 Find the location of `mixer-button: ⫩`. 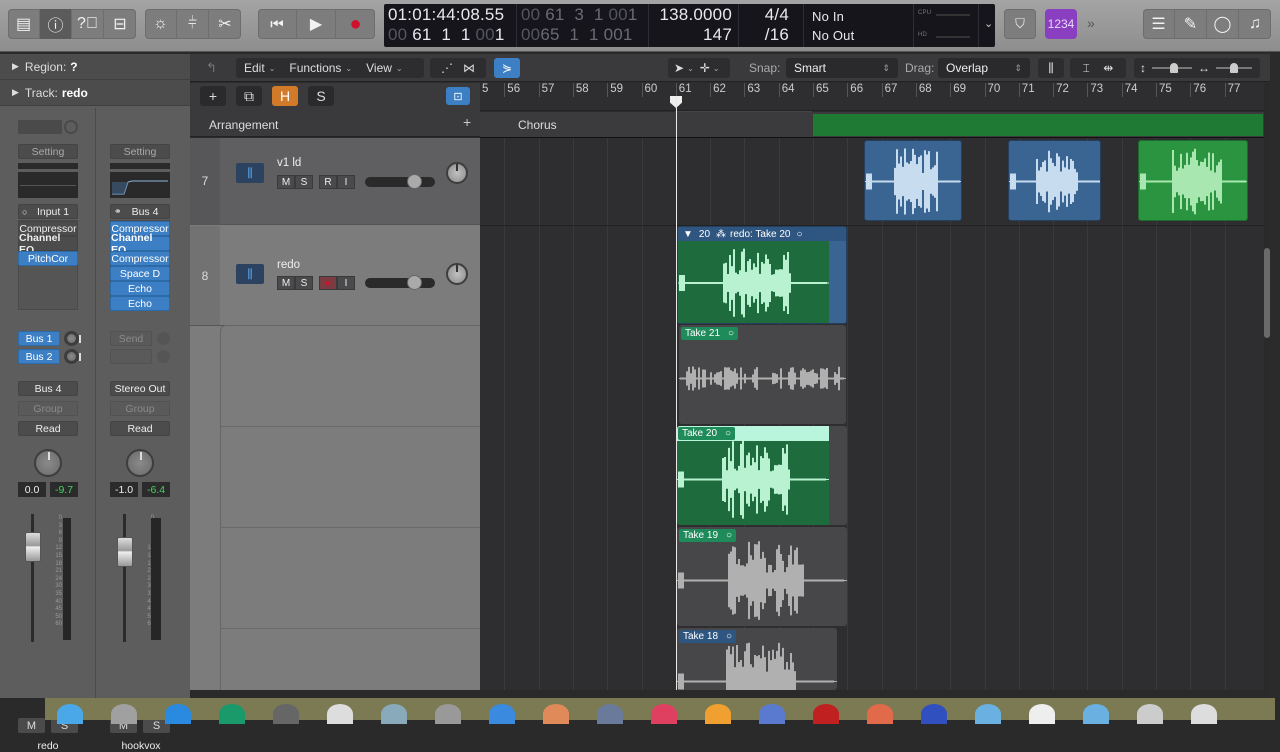

mixer-button: ⫩ is located at coordinates (193, 24).